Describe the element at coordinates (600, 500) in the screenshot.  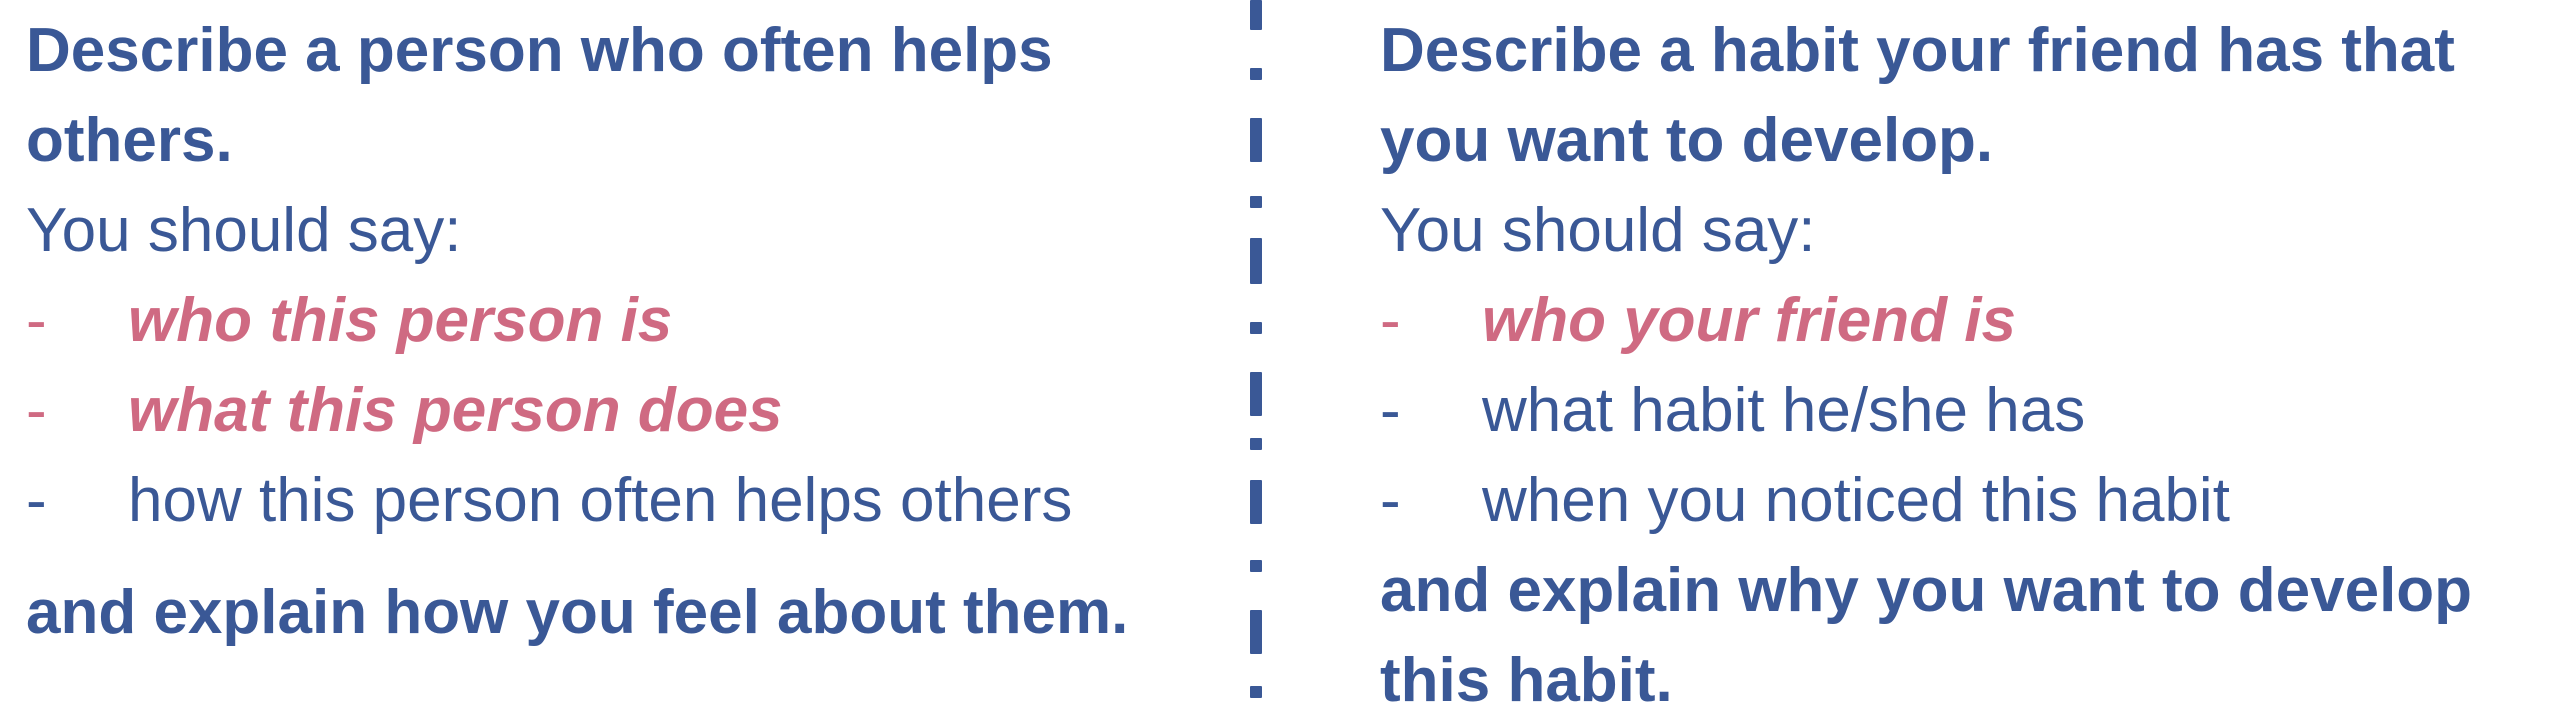
I see `bullet-text: how this person often helps others` at that location.